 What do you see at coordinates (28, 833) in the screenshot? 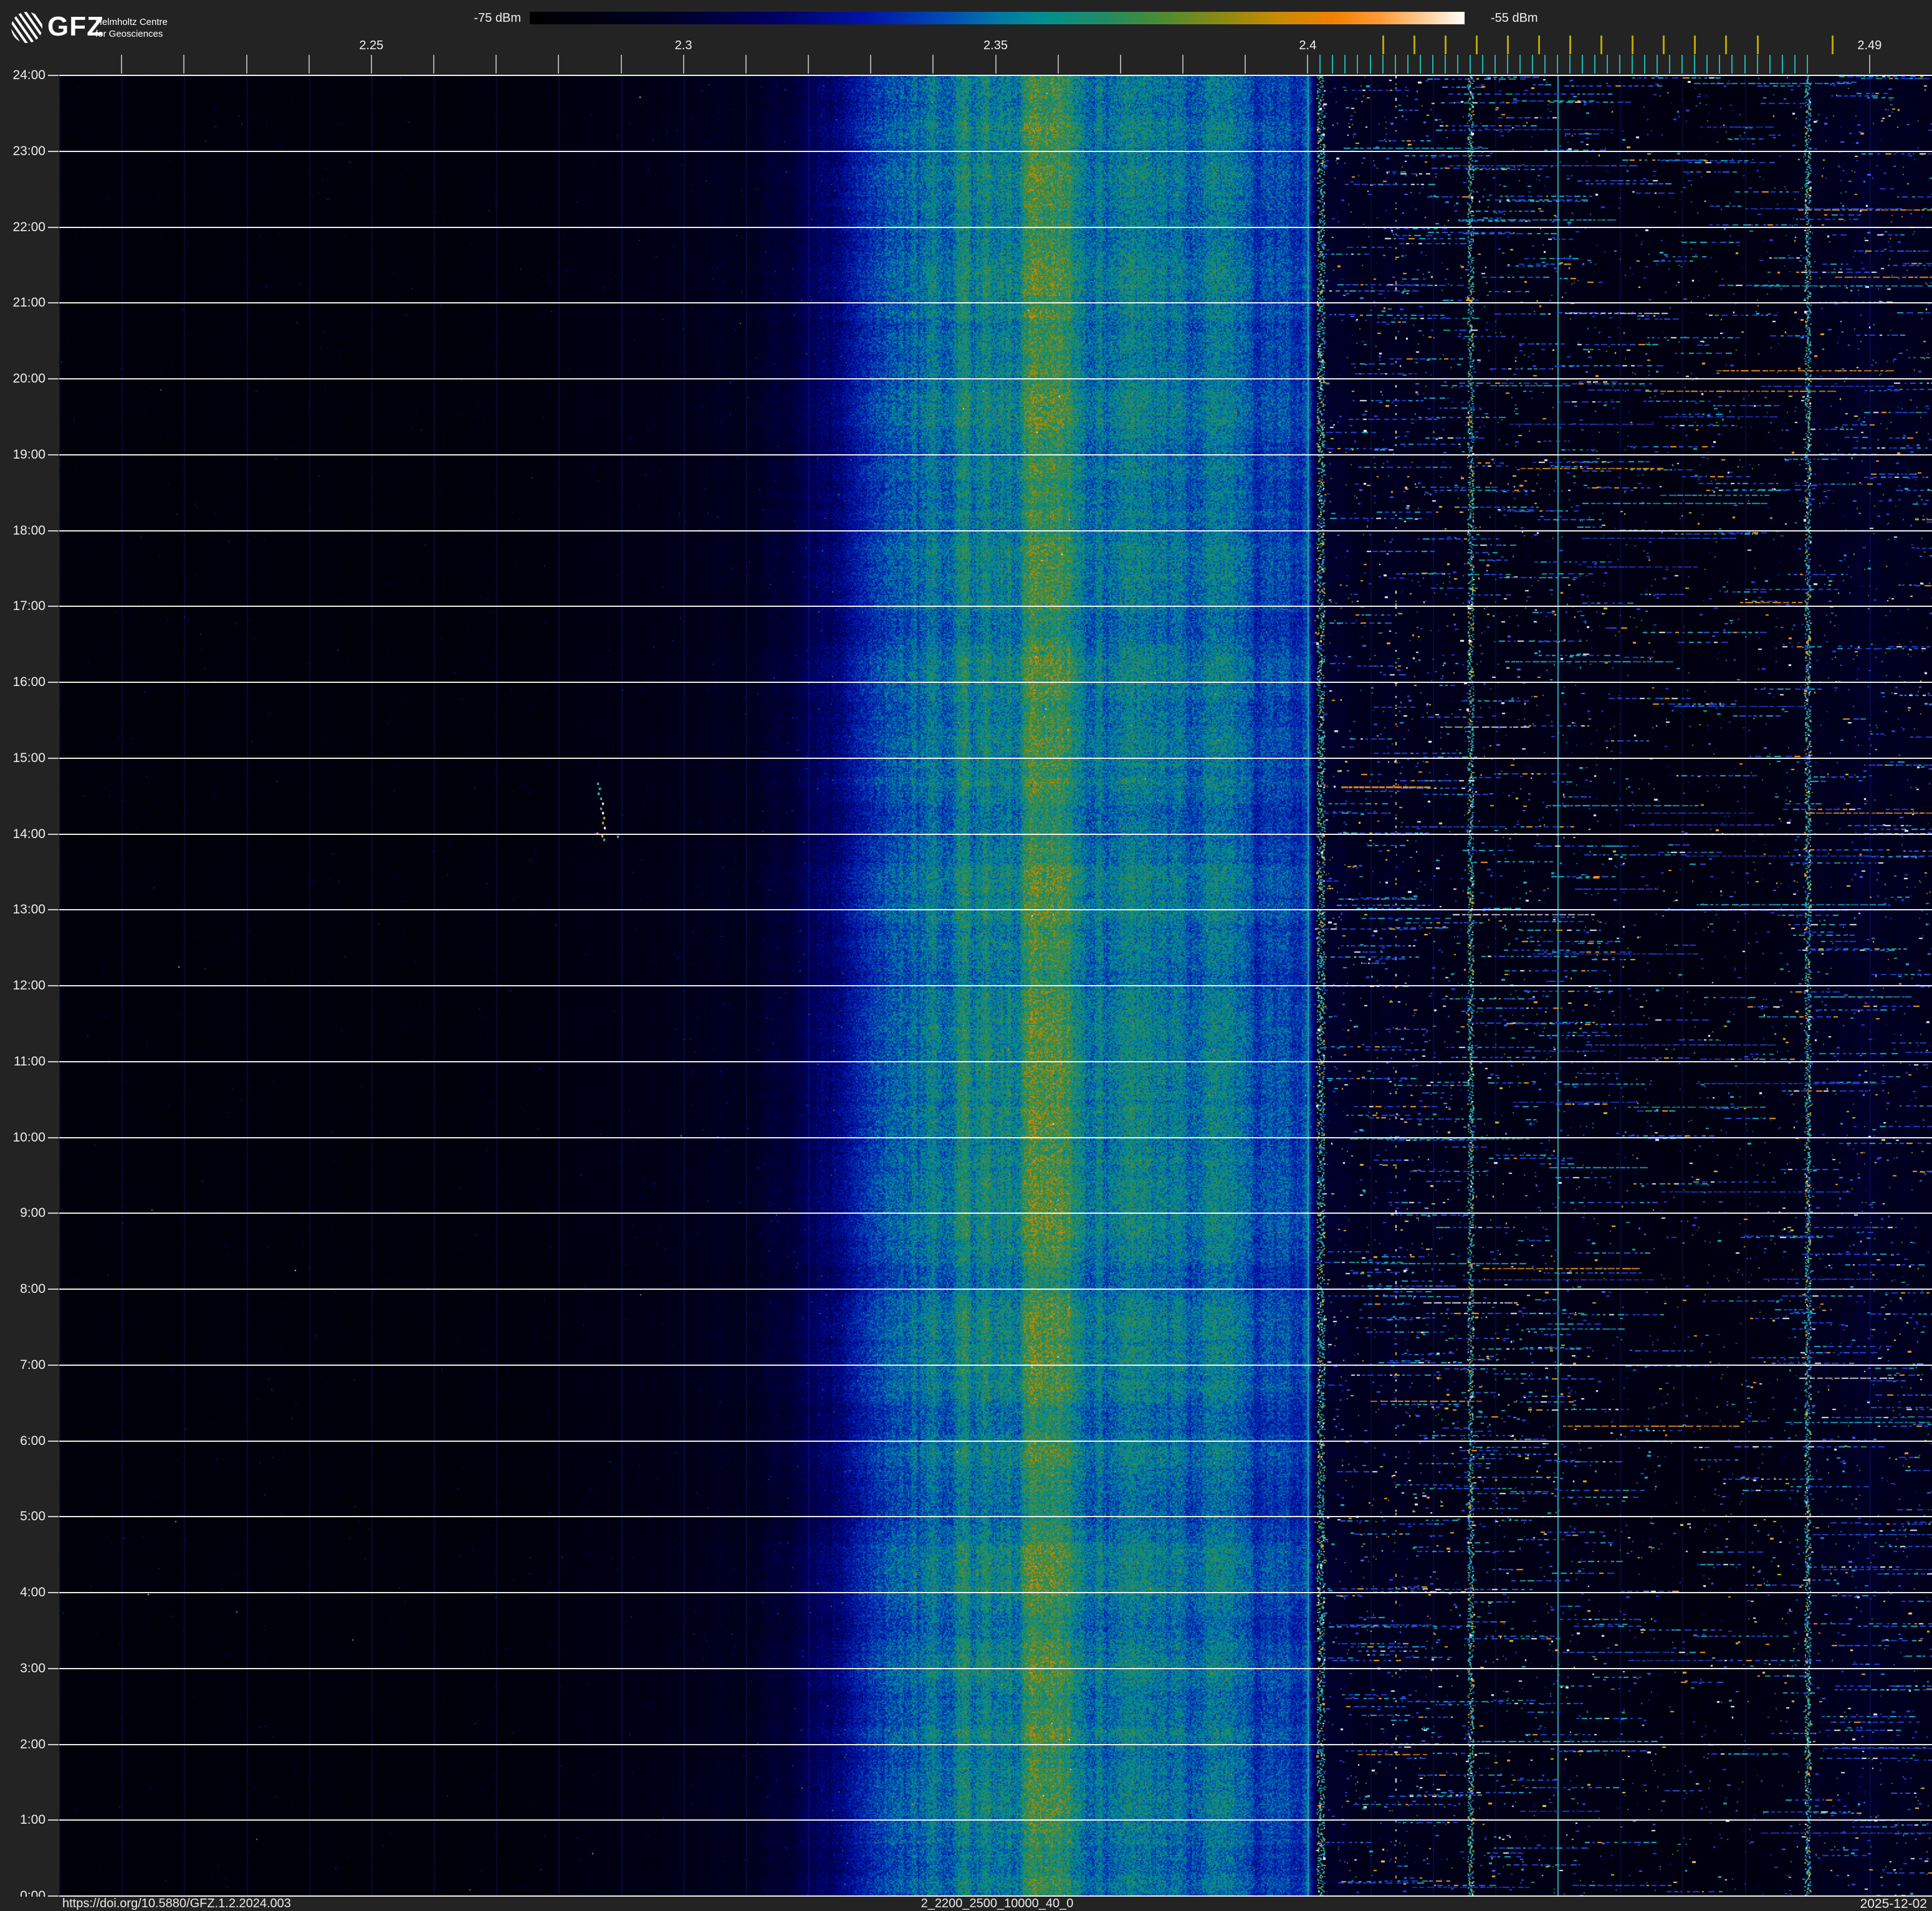
I see `time-axis-label: 14:00` at bounding box center [28, 833].